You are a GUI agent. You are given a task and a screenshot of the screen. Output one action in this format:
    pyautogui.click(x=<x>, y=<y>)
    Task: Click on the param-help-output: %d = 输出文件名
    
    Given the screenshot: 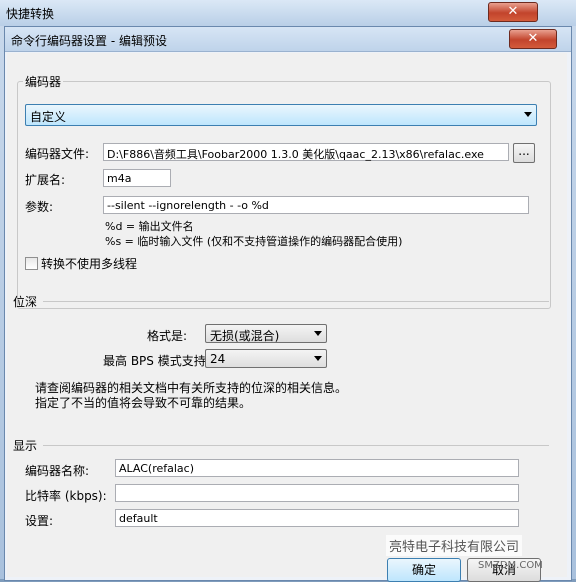 What is the action you would take?
    pyautogui.click(x=149, y=226)
    